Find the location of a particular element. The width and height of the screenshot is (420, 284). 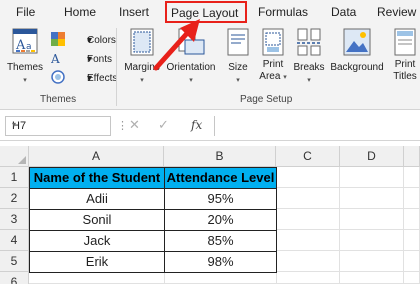

breaks-icon is located at coordinates (309, 42).